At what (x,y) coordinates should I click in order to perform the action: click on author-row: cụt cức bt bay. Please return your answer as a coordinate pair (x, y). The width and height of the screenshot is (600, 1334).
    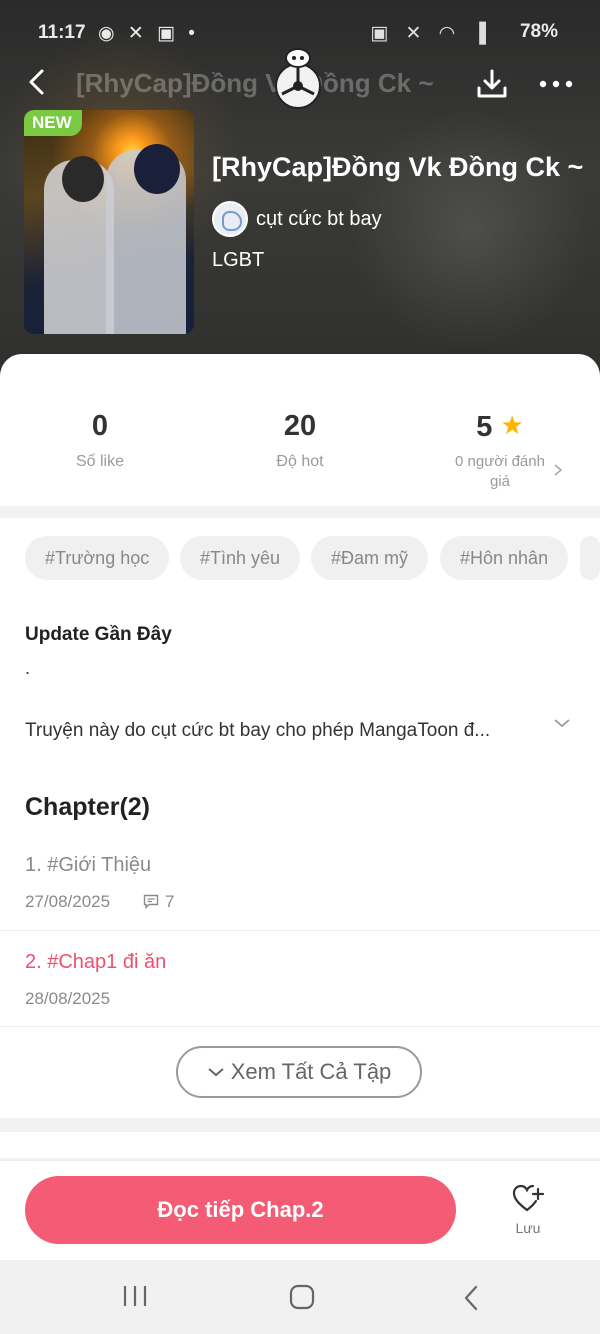
    Looking at the image, I should click on (297, 219).